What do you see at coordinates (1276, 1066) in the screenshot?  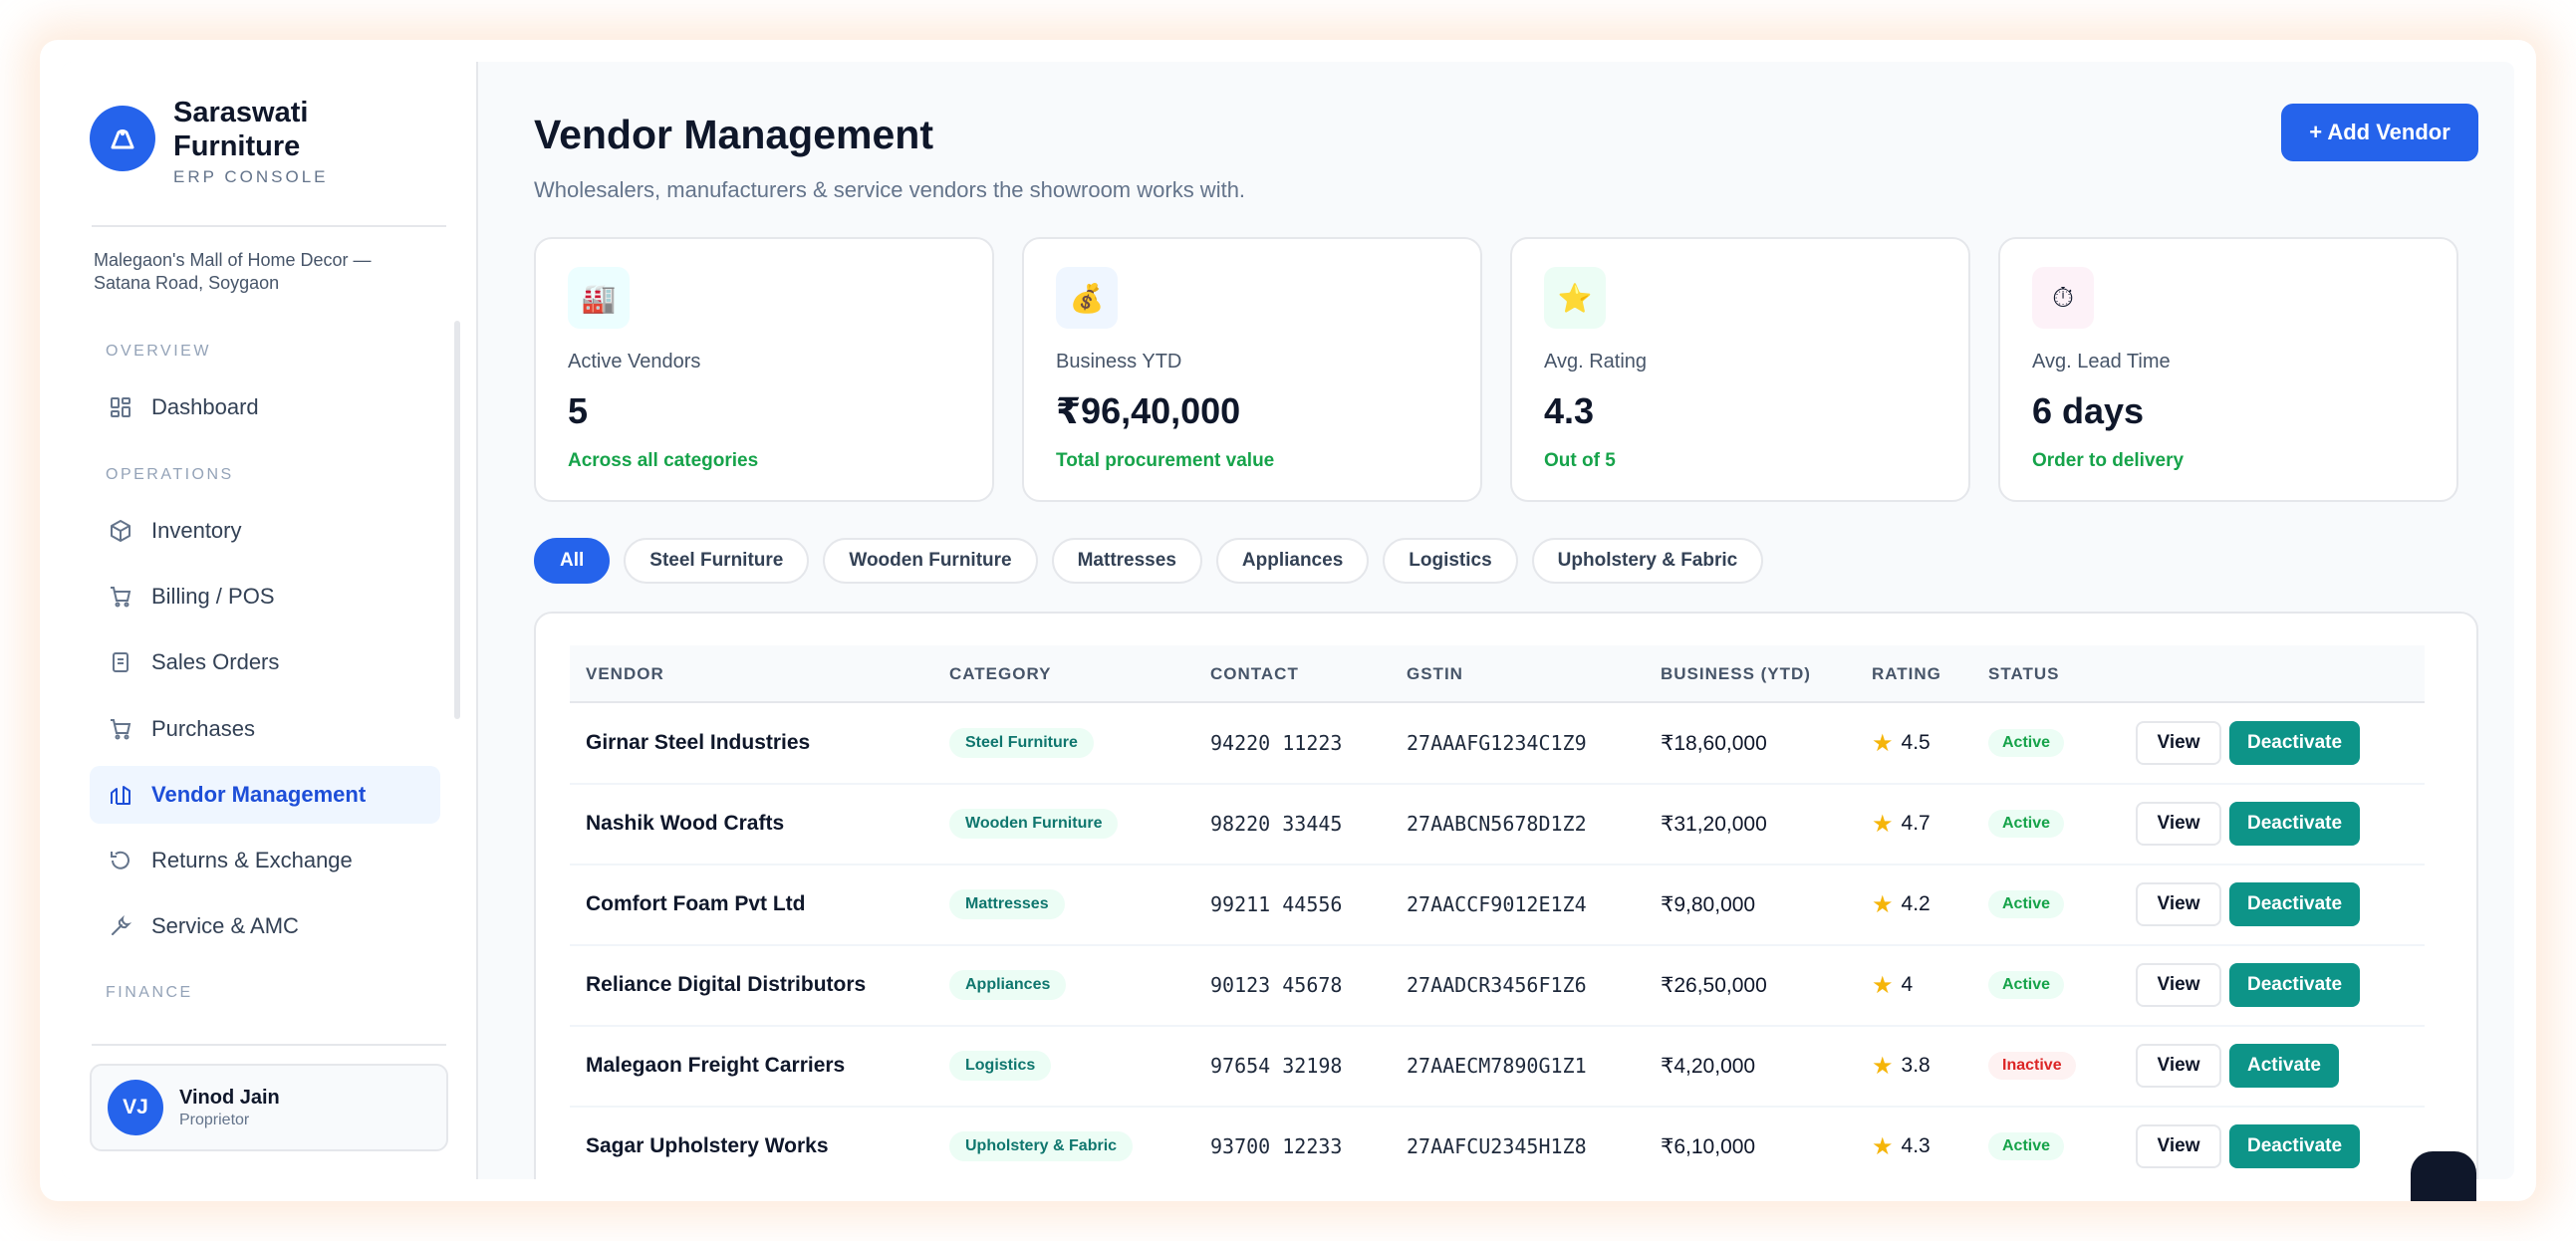 I see `contact-number: 97654 32198` at bounding box center [1276, 1066].